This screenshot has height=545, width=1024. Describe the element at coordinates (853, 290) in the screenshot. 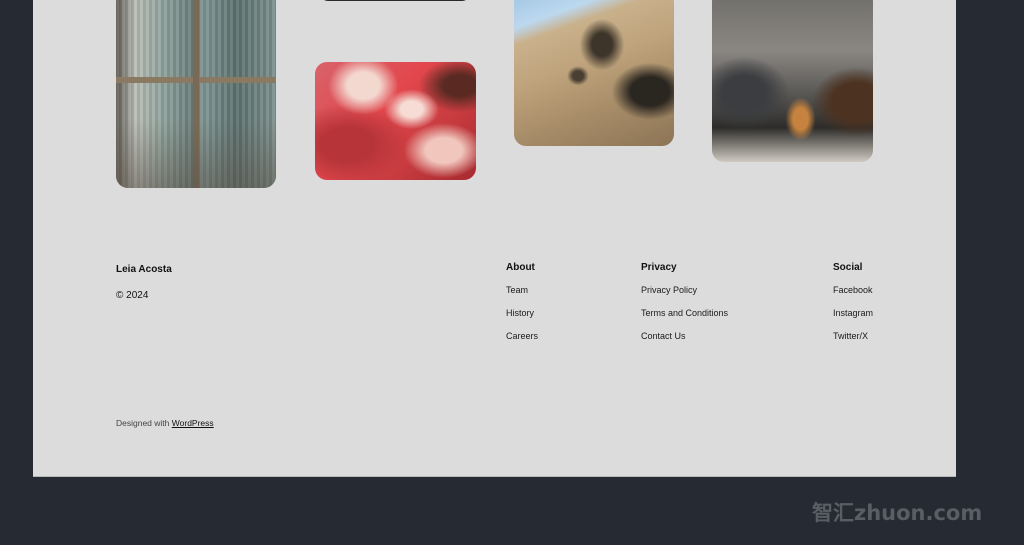

I see `footer-link-facebook: Facebook` at that location.